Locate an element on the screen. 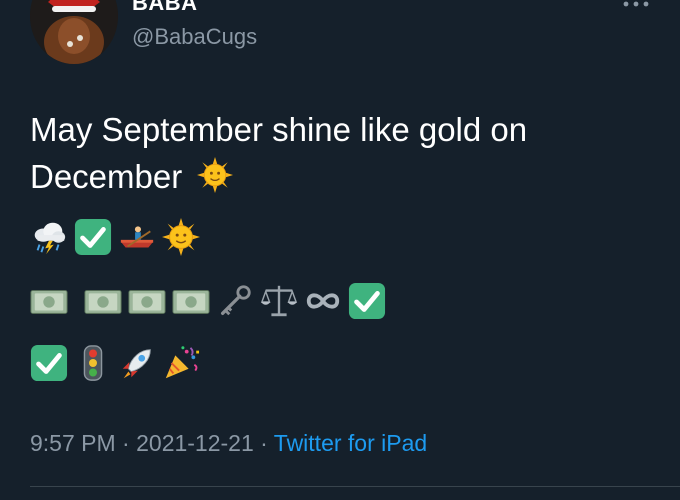 The height and width of the screenshot is (500, 680). divider is located at coordinates (355, 486).